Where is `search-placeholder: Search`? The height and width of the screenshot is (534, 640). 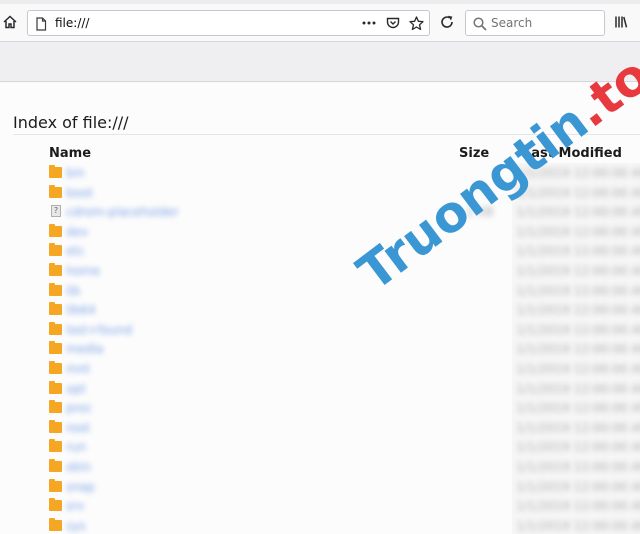
search-placeholder: Search is located at coordinates (512, 23).